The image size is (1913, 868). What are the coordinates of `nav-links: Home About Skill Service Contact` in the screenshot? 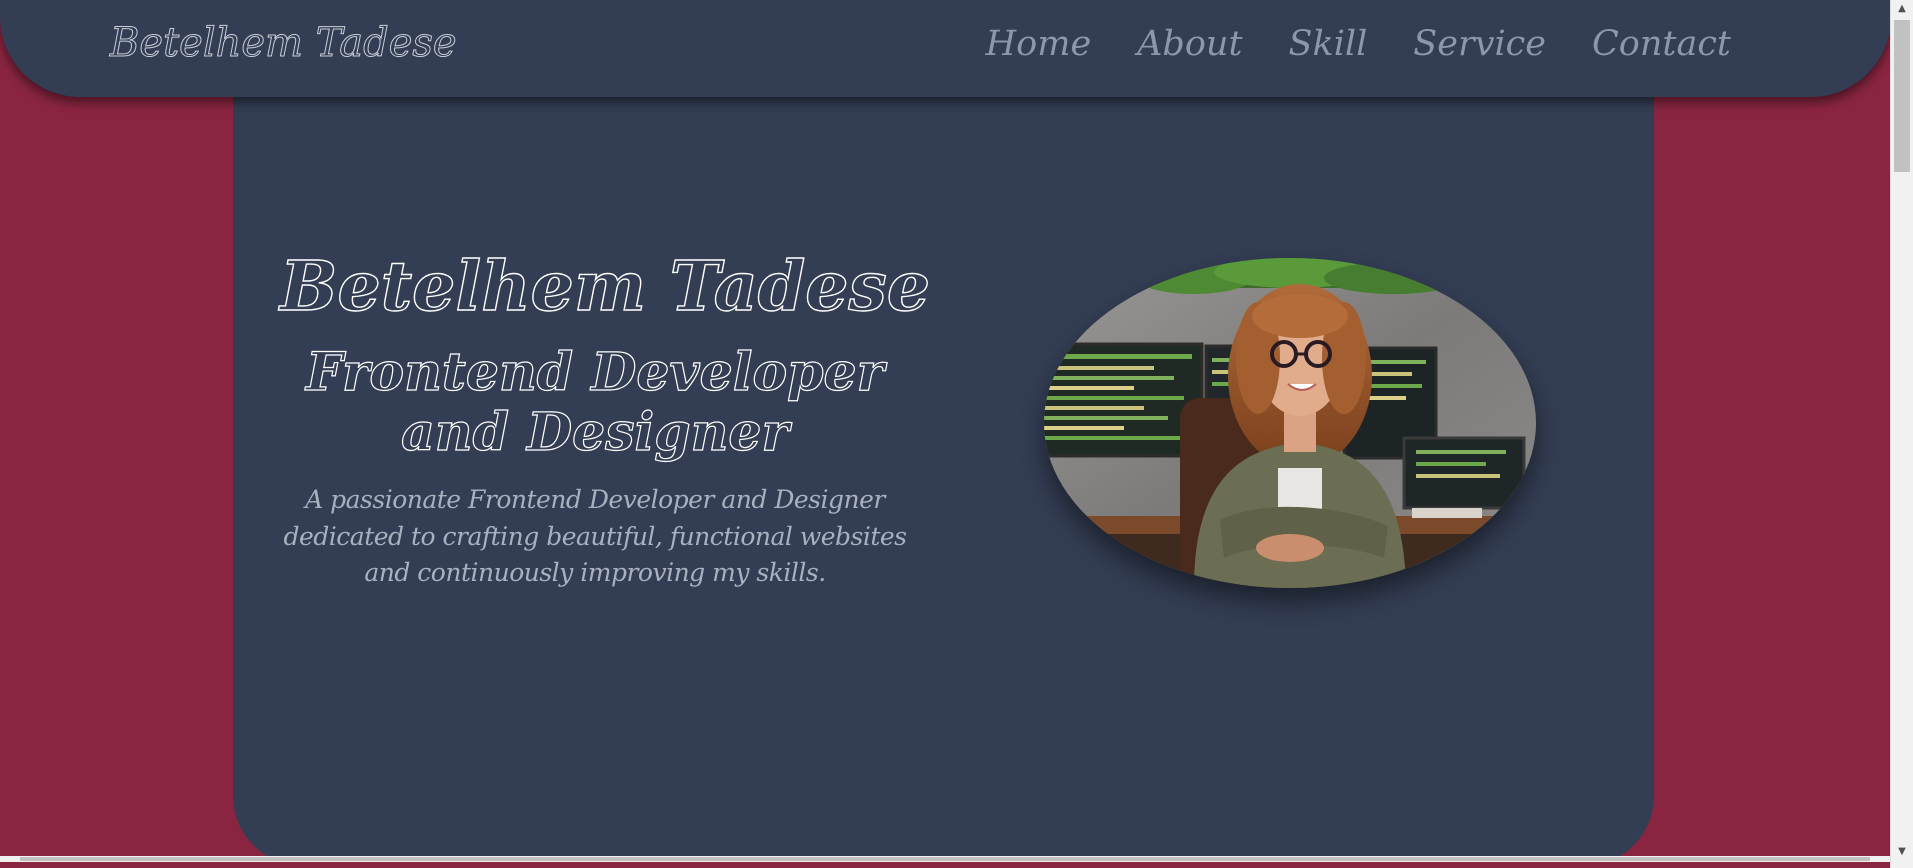 It's located at (1335, 44).